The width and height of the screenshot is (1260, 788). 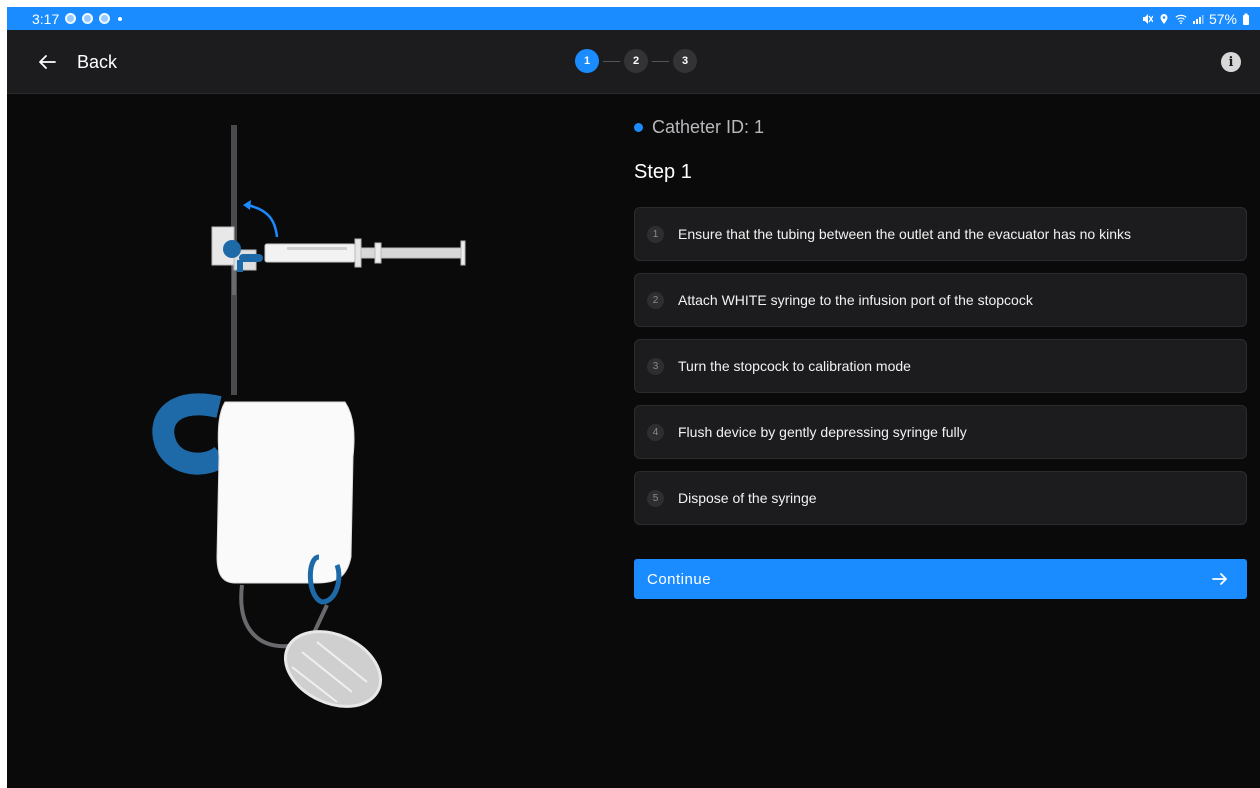 I want to click on status-bar-right: 57%, so click(x=1195, y=19).